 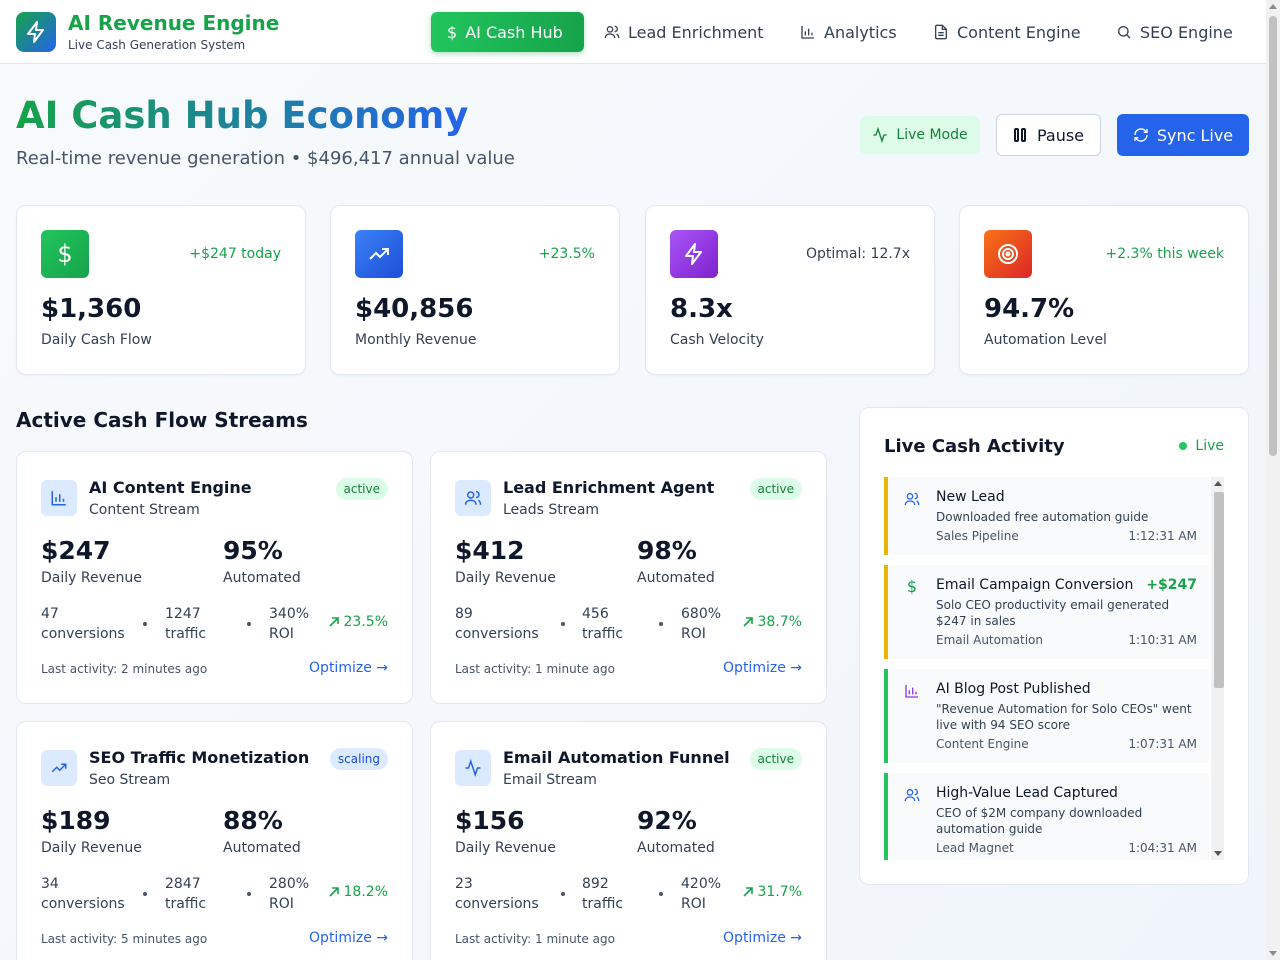 What do you see at coordinates (1124, 32) in the screenshot?
I see `search-icon` at bounding box center [1124, 32].